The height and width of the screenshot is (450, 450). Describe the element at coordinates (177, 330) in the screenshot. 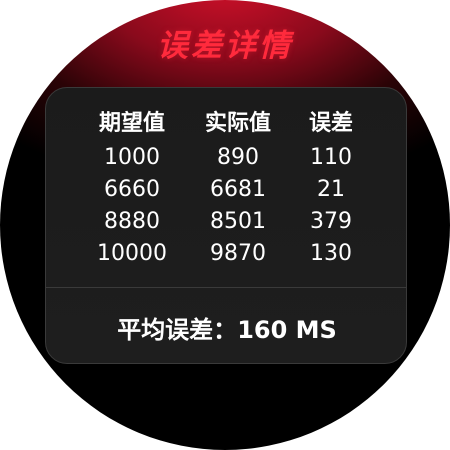

I see `average-error-label: 平均误差：` at that location.